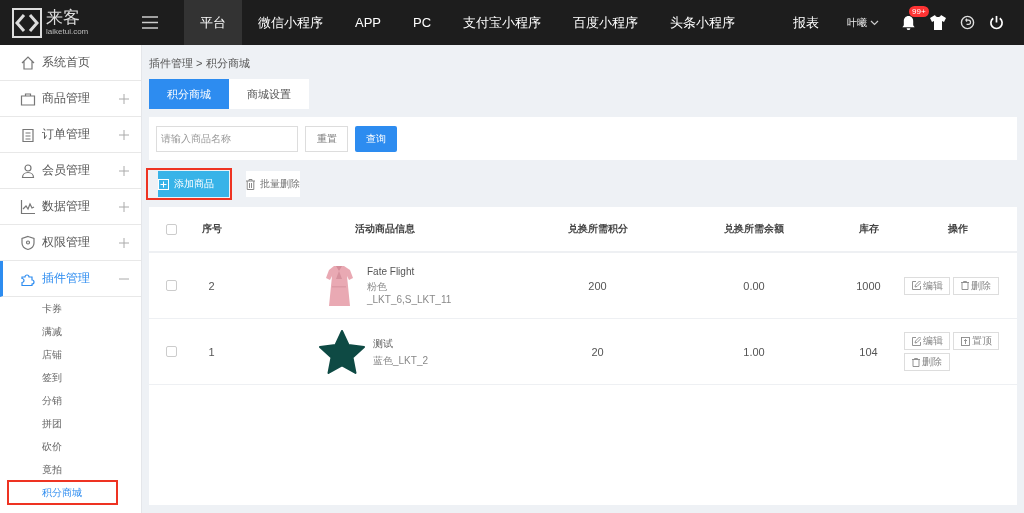  What do you see at coordinates (976, 341) in the screenshot?
I see `pin-top-button: 置顶` at bounding box center [976, 341].